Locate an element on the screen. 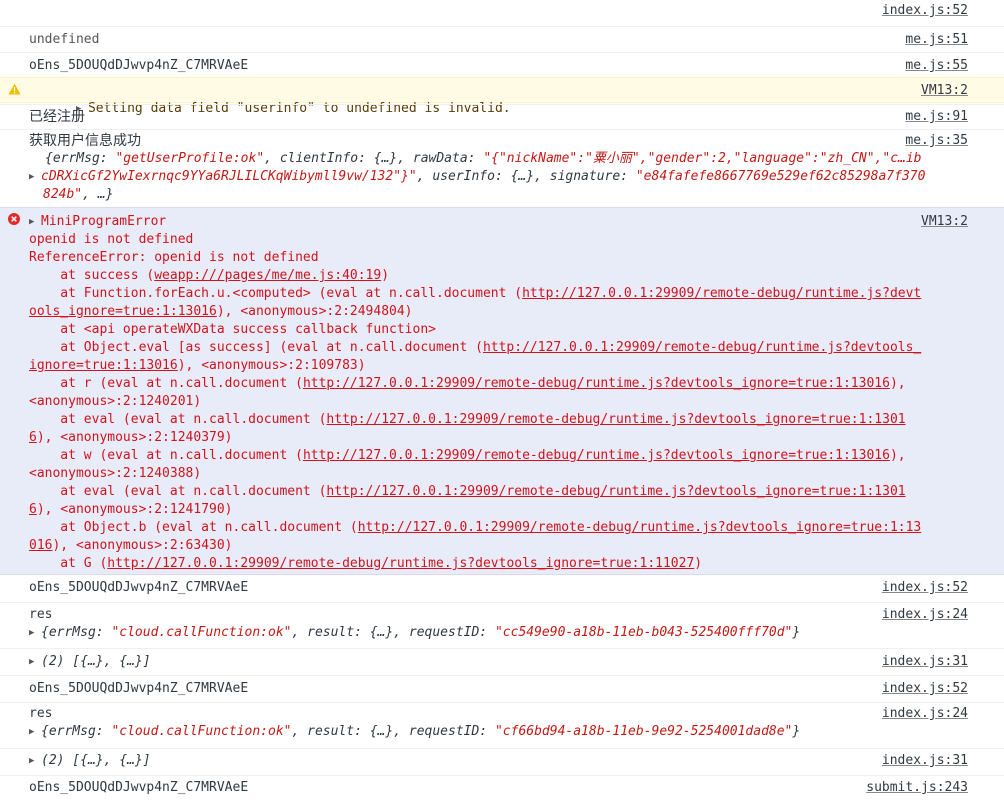 The height and width of the screenshot is (806, 1004). error-message: ReferenceError: openid is not defined is located at coordinates (174, 257).